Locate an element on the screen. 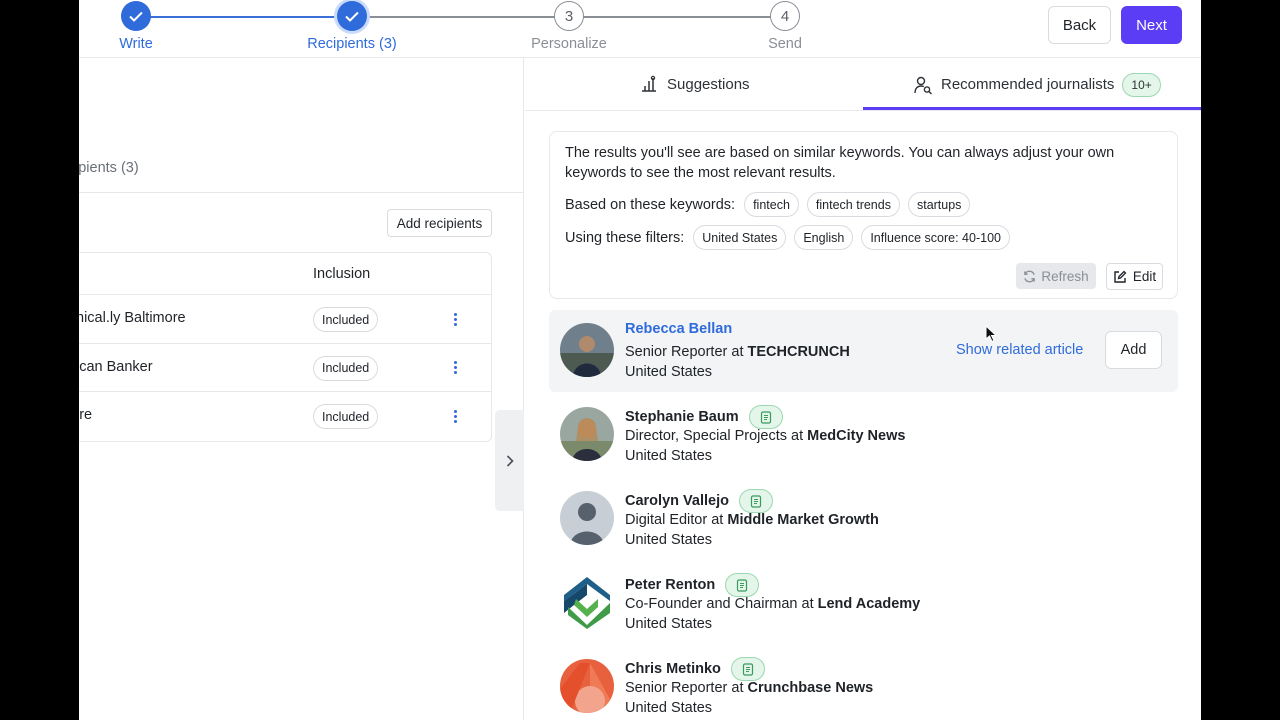 Image resolution: width=1280 pixels, height=720 pixels. next-button: Next is located at coordinates (1151, 25).